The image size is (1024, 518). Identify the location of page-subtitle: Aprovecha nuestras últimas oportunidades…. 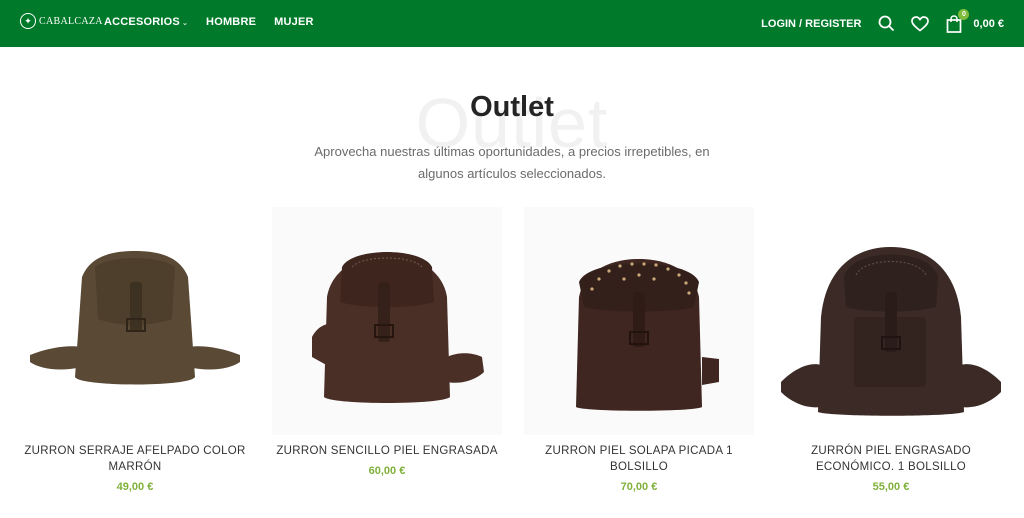
(512, 162).